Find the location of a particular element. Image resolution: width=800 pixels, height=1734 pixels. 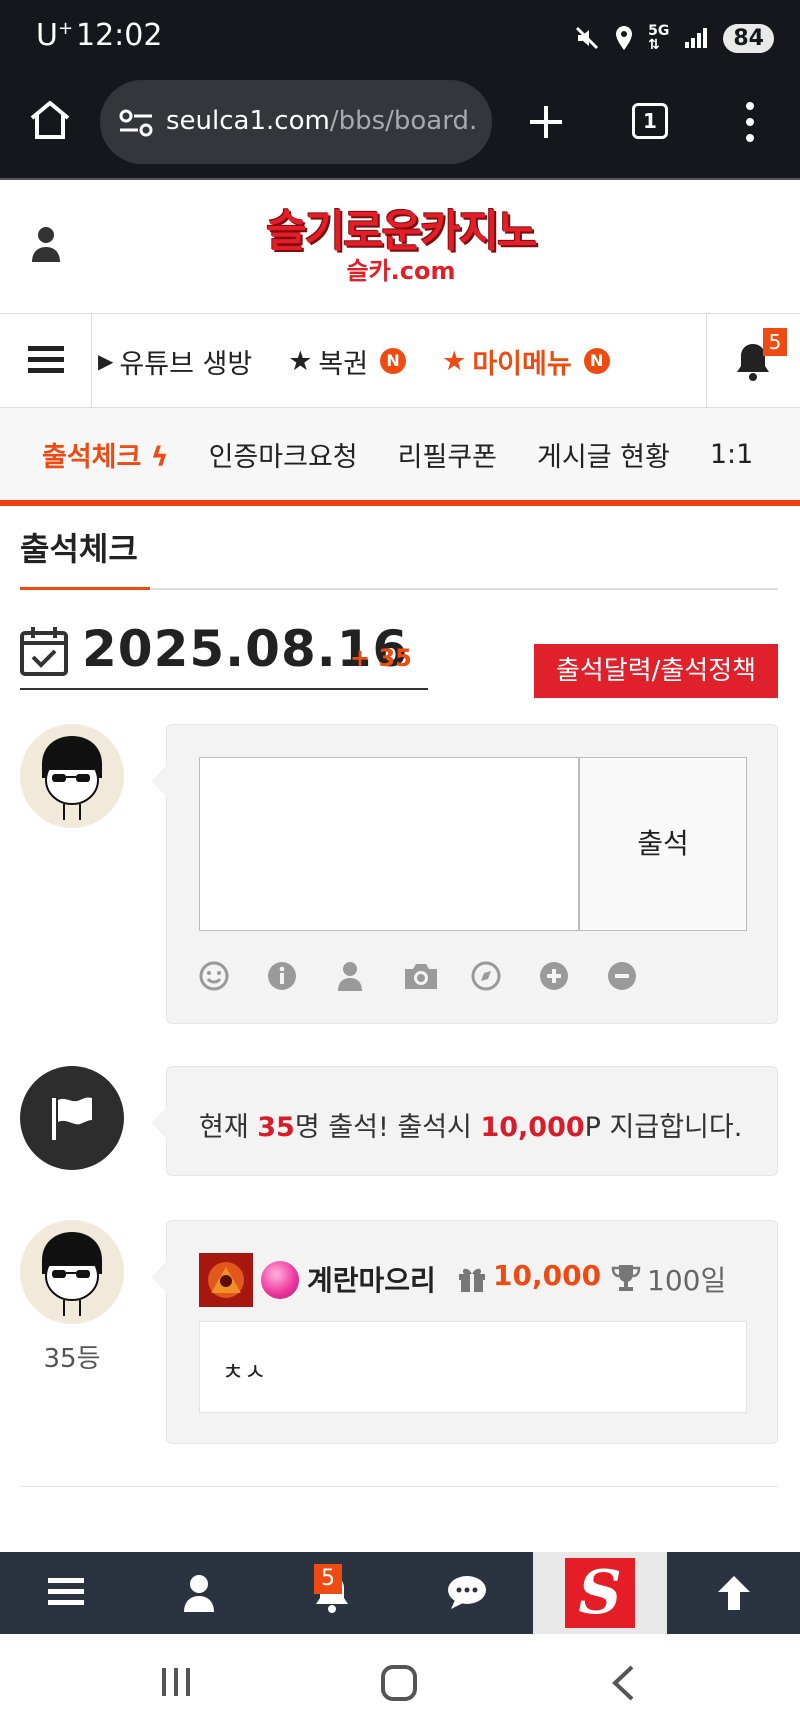

main-nav-items: ▶ 유튜브 생방 ★ 복권 N ★ 마이메뉴 N is located at coordinates (385, 361).